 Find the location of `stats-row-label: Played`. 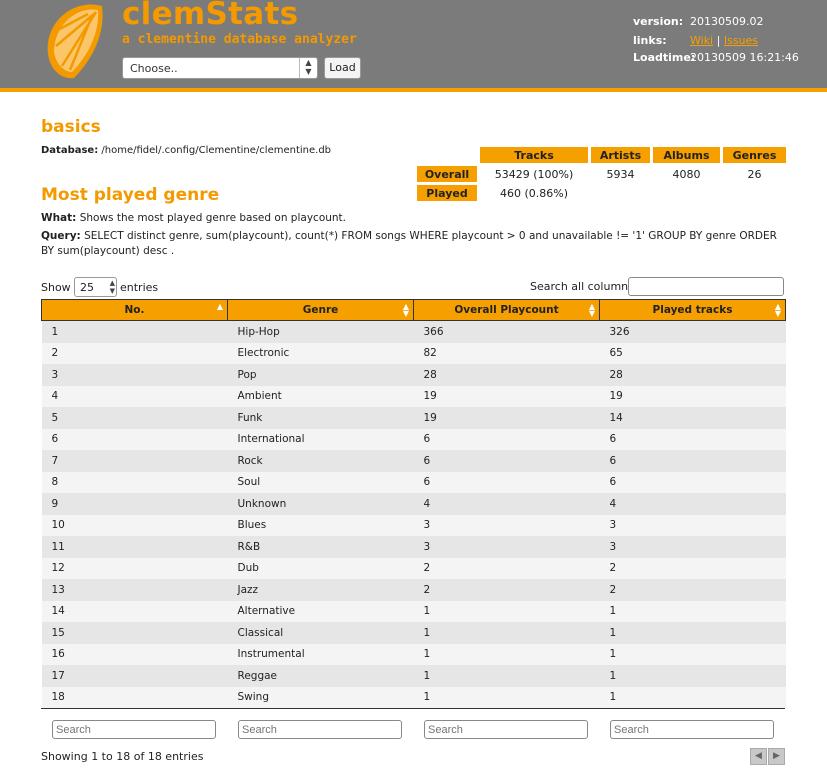

stats-row-label: Played is located at coordinates (447, 193).